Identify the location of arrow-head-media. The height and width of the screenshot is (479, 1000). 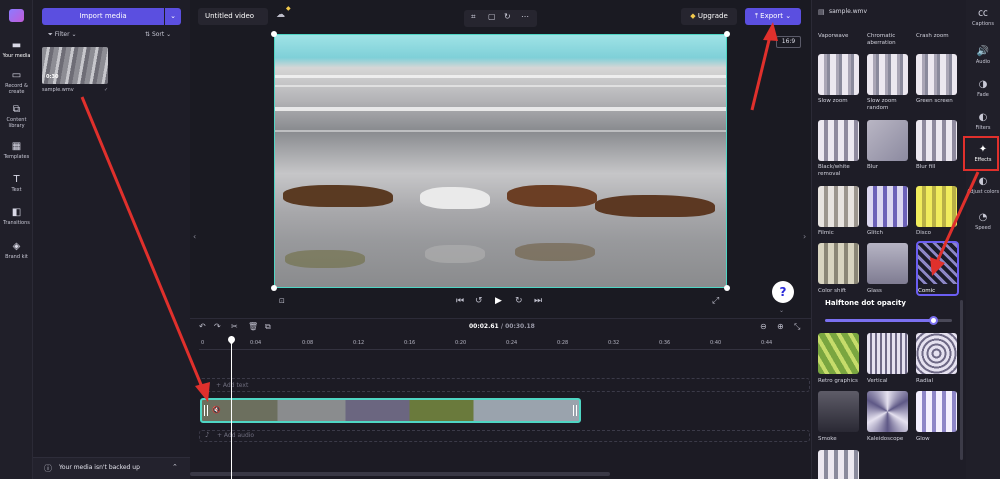
(202, 392).